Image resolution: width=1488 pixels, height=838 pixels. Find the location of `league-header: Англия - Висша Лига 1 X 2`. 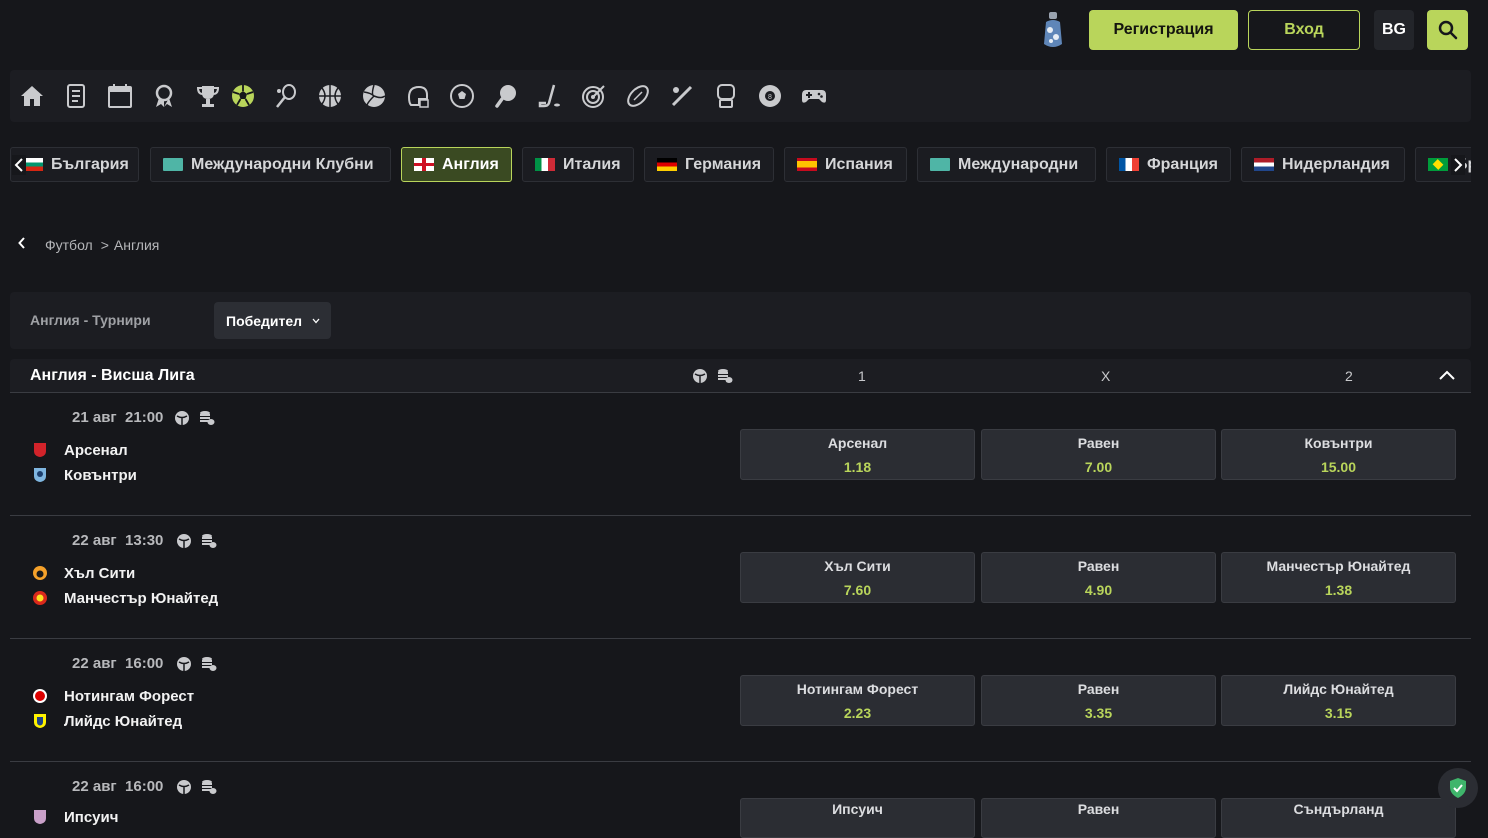

league-header: Англия - Висша Лига 1 X 2 is located at coordinates (740, 376).